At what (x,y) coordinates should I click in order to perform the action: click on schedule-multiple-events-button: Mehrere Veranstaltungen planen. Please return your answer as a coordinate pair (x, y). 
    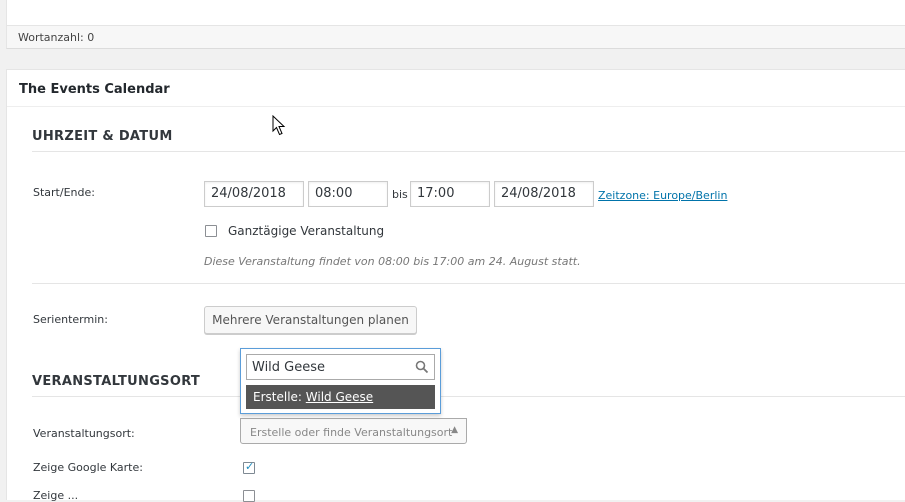
    Looking at the image, I should click on (310, 320).